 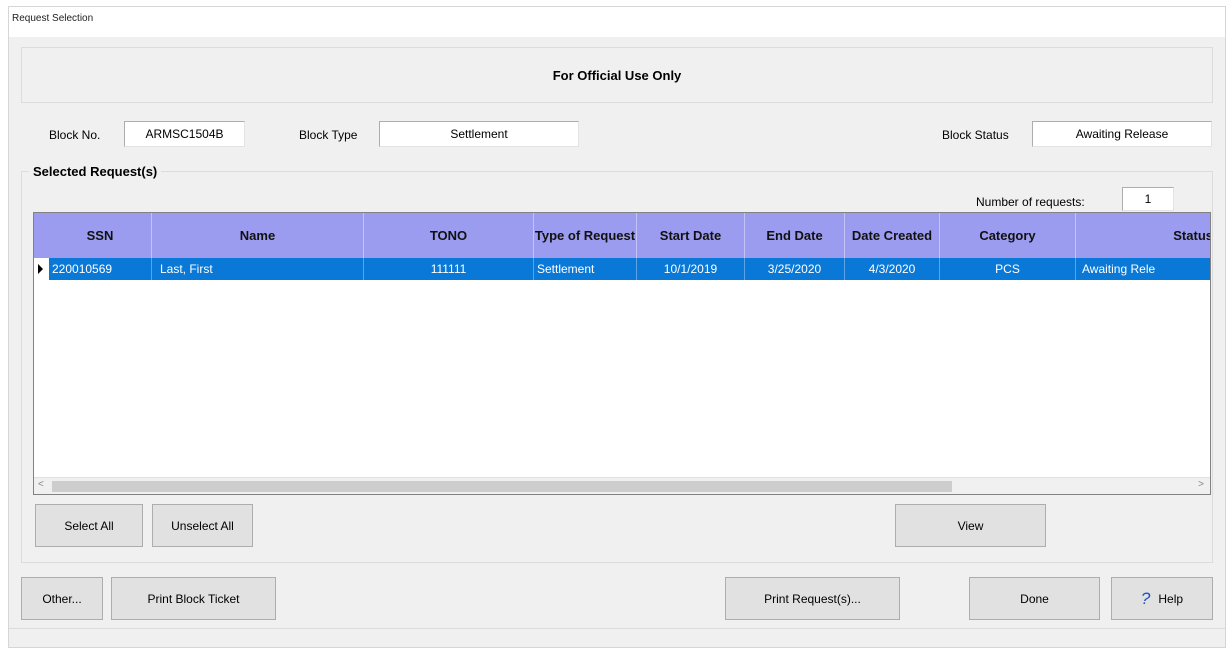 I want to click on question-mark-icon: ?, so click(x=1145, y=598).